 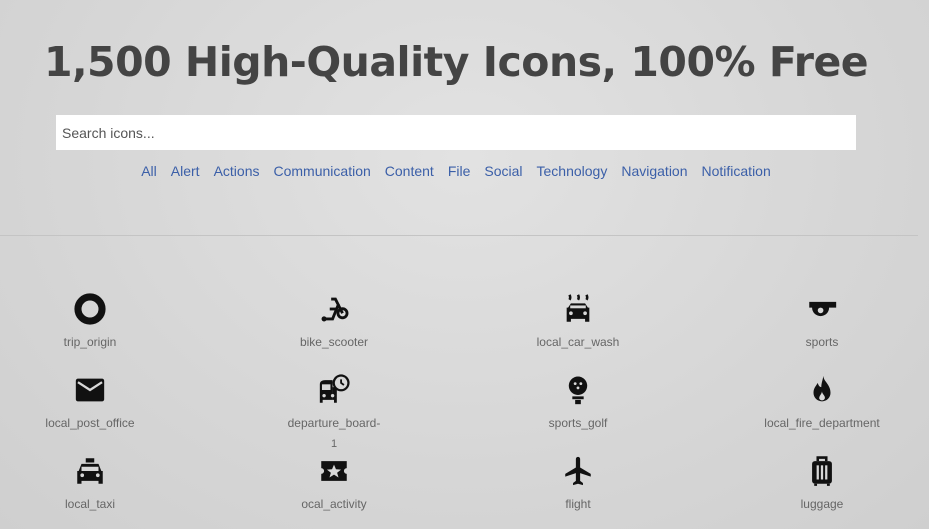 What do you see at coordinates (578, 504) in the screenshot?
I see `icon-label: flight` at bounding box center [578, 504].